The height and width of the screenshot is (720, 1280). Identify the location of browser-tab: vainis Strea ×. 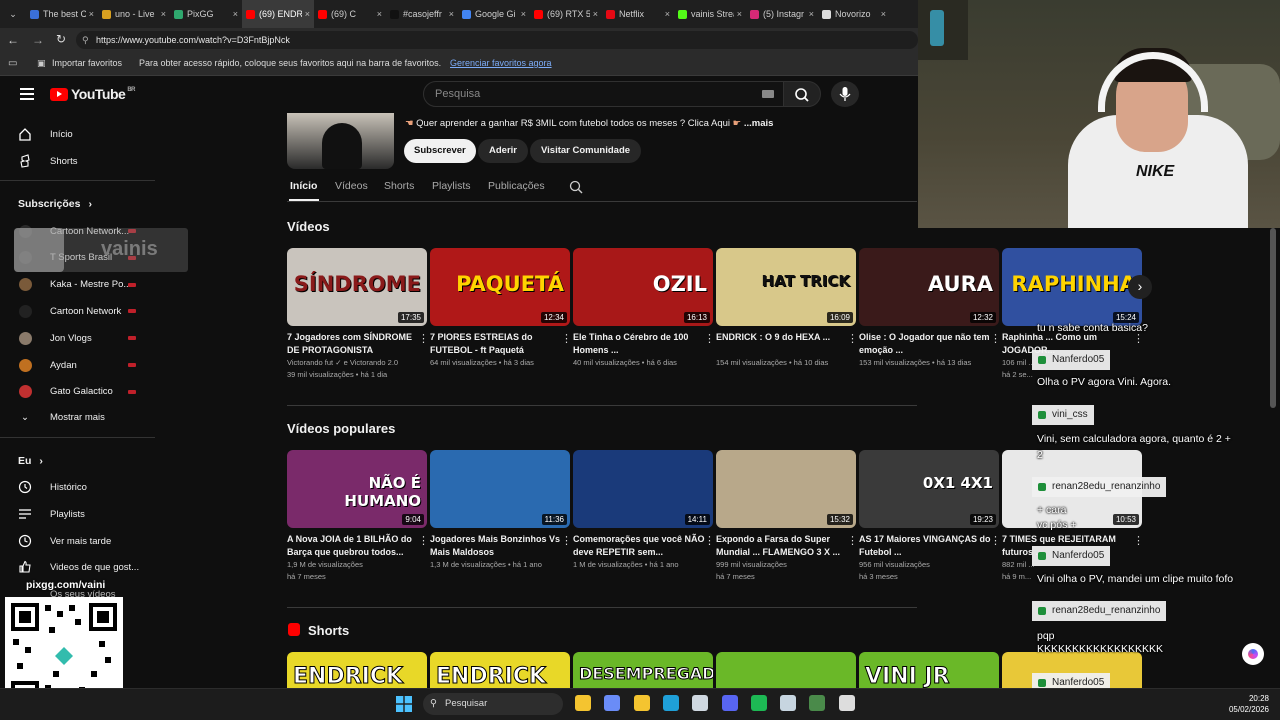
(710, 14).